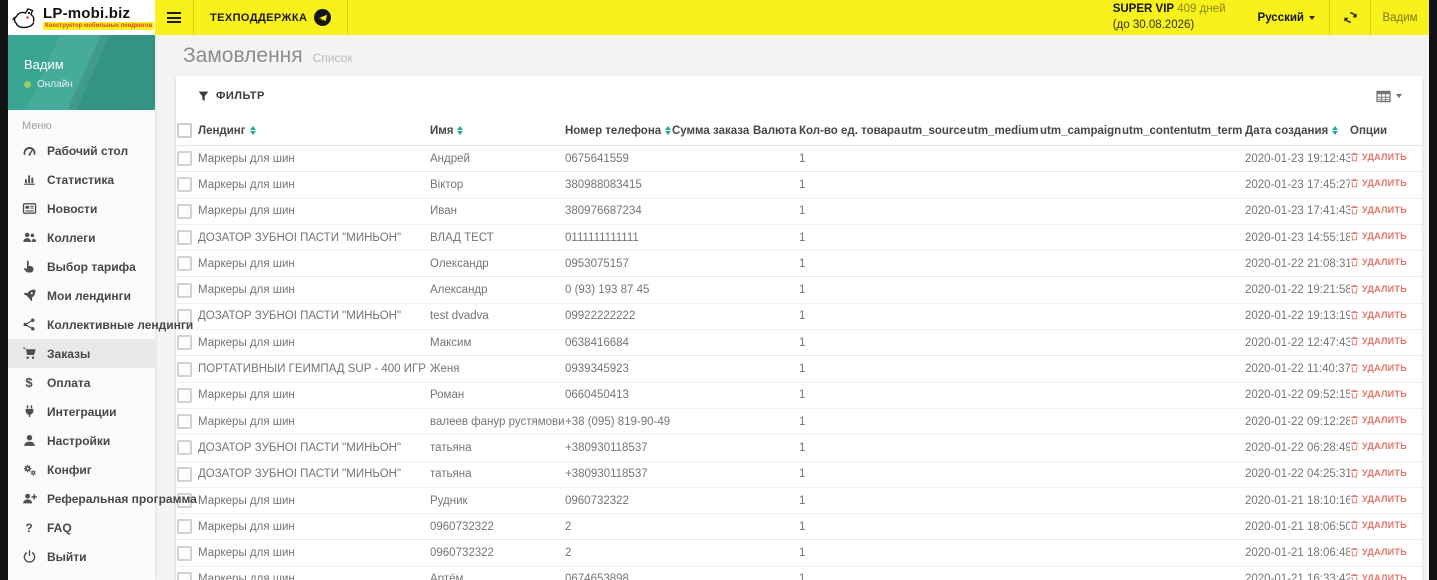  I want to click on sidebar-item-power: Выйти, so click(81, 556).